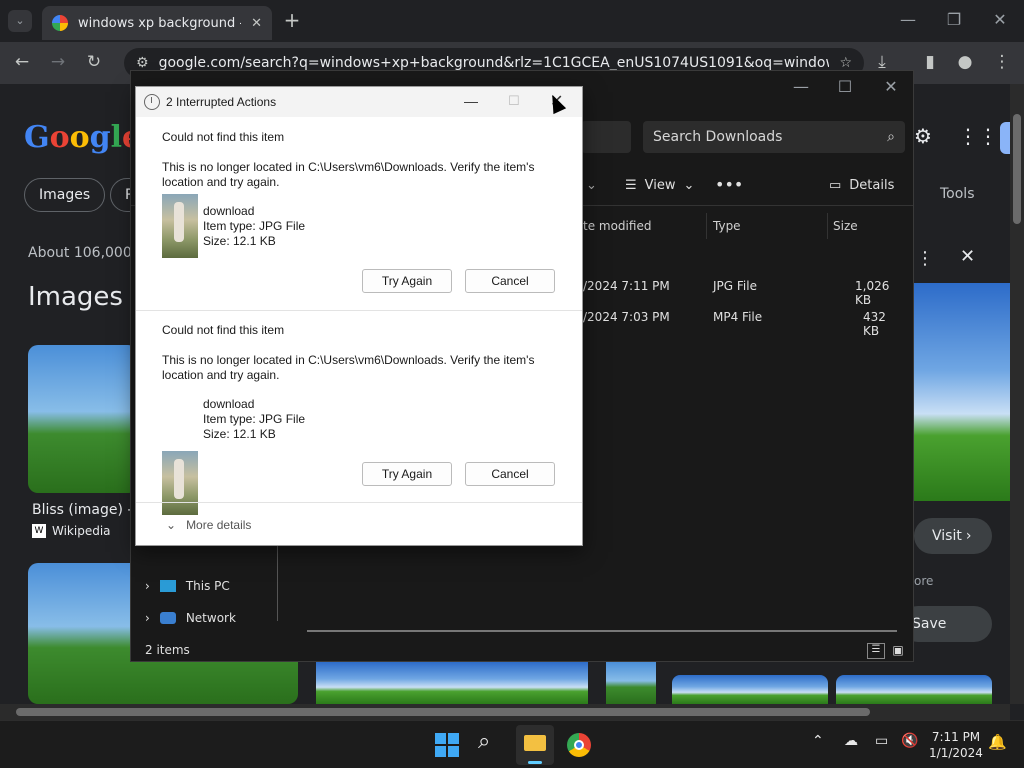 The width and height of the screenshot is (1024, 768). Describe the element at coordinates (167, 586) in the screenshot. I see `this-pc-icon` at that location.